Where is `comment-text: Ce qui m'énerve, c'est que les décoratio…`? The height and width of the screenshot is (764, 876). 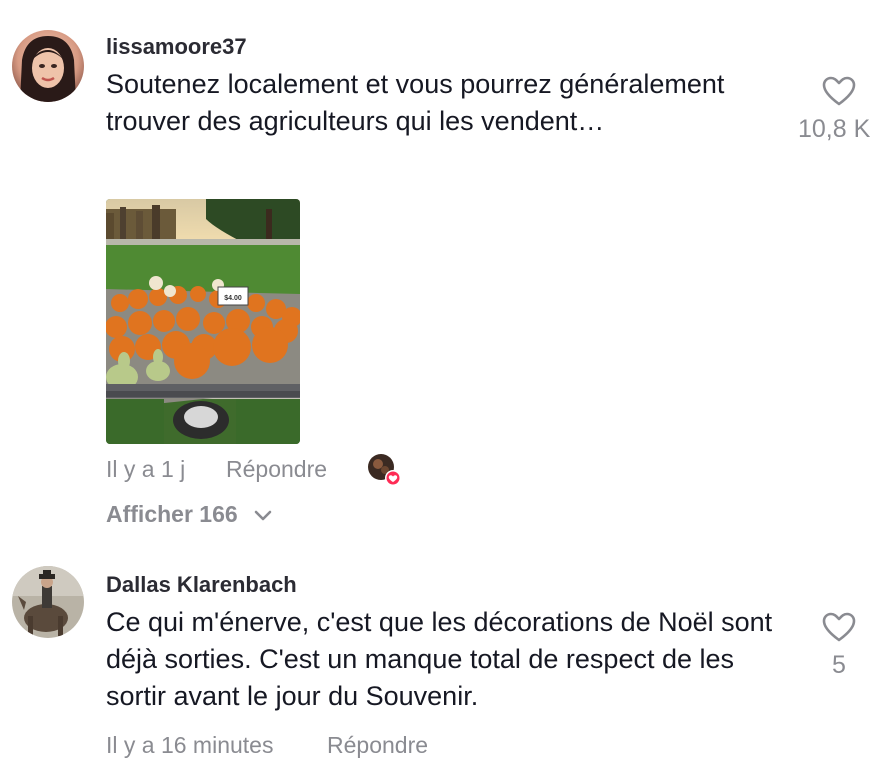
comment-text: Ce qui m'énerve, c'est que les décoratio… is located at coordinates (439, 659).